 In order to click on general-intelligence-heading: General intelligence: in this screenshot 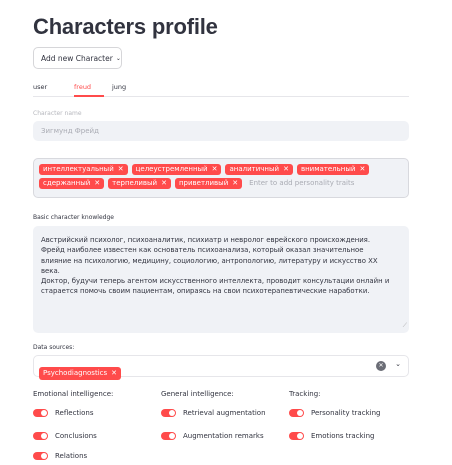, I will do `click(197, 394)`.